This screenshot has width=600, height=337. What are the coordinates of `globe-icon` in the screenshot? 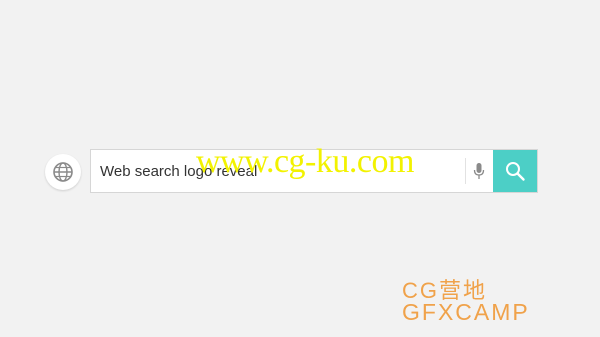 It's located at (63, 172).